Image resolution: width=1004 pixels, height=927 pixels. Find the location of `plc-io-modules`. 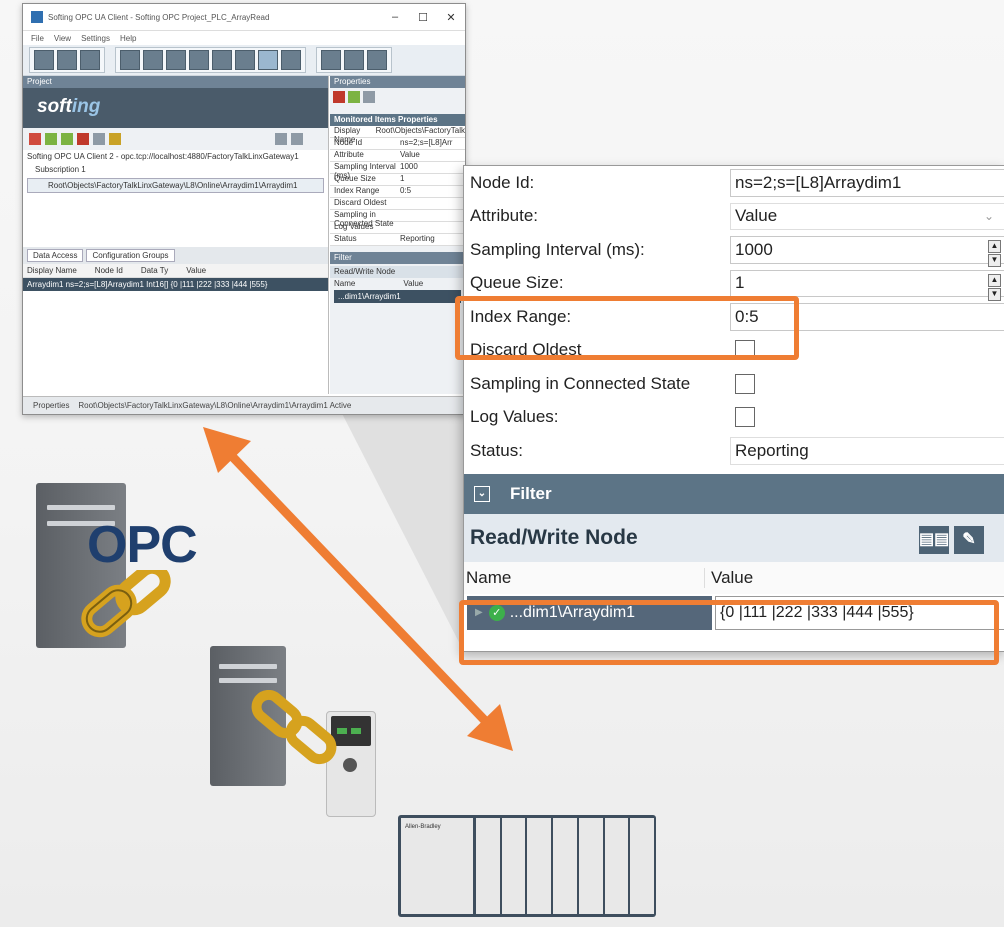

plc-io-modules is located at coordinates (565, 866).